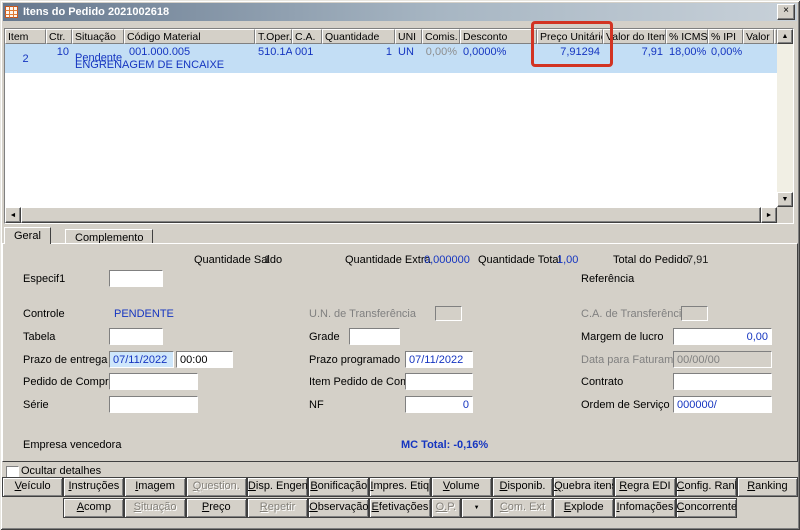  I want to click on disponib-button: Disponib., so click(522, 487).